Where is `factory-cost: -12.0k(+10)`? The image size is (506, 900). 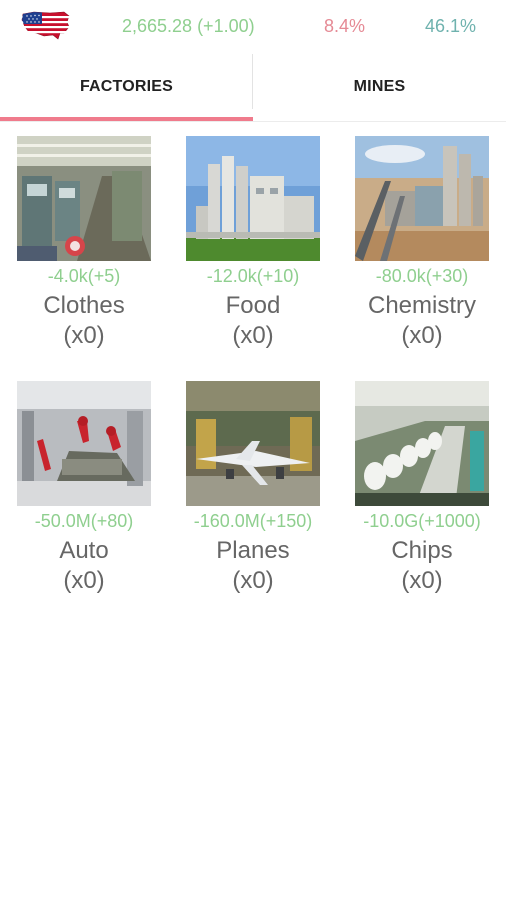
factory-cost: -12.0k(+10) is located at coordinates (253, 276).